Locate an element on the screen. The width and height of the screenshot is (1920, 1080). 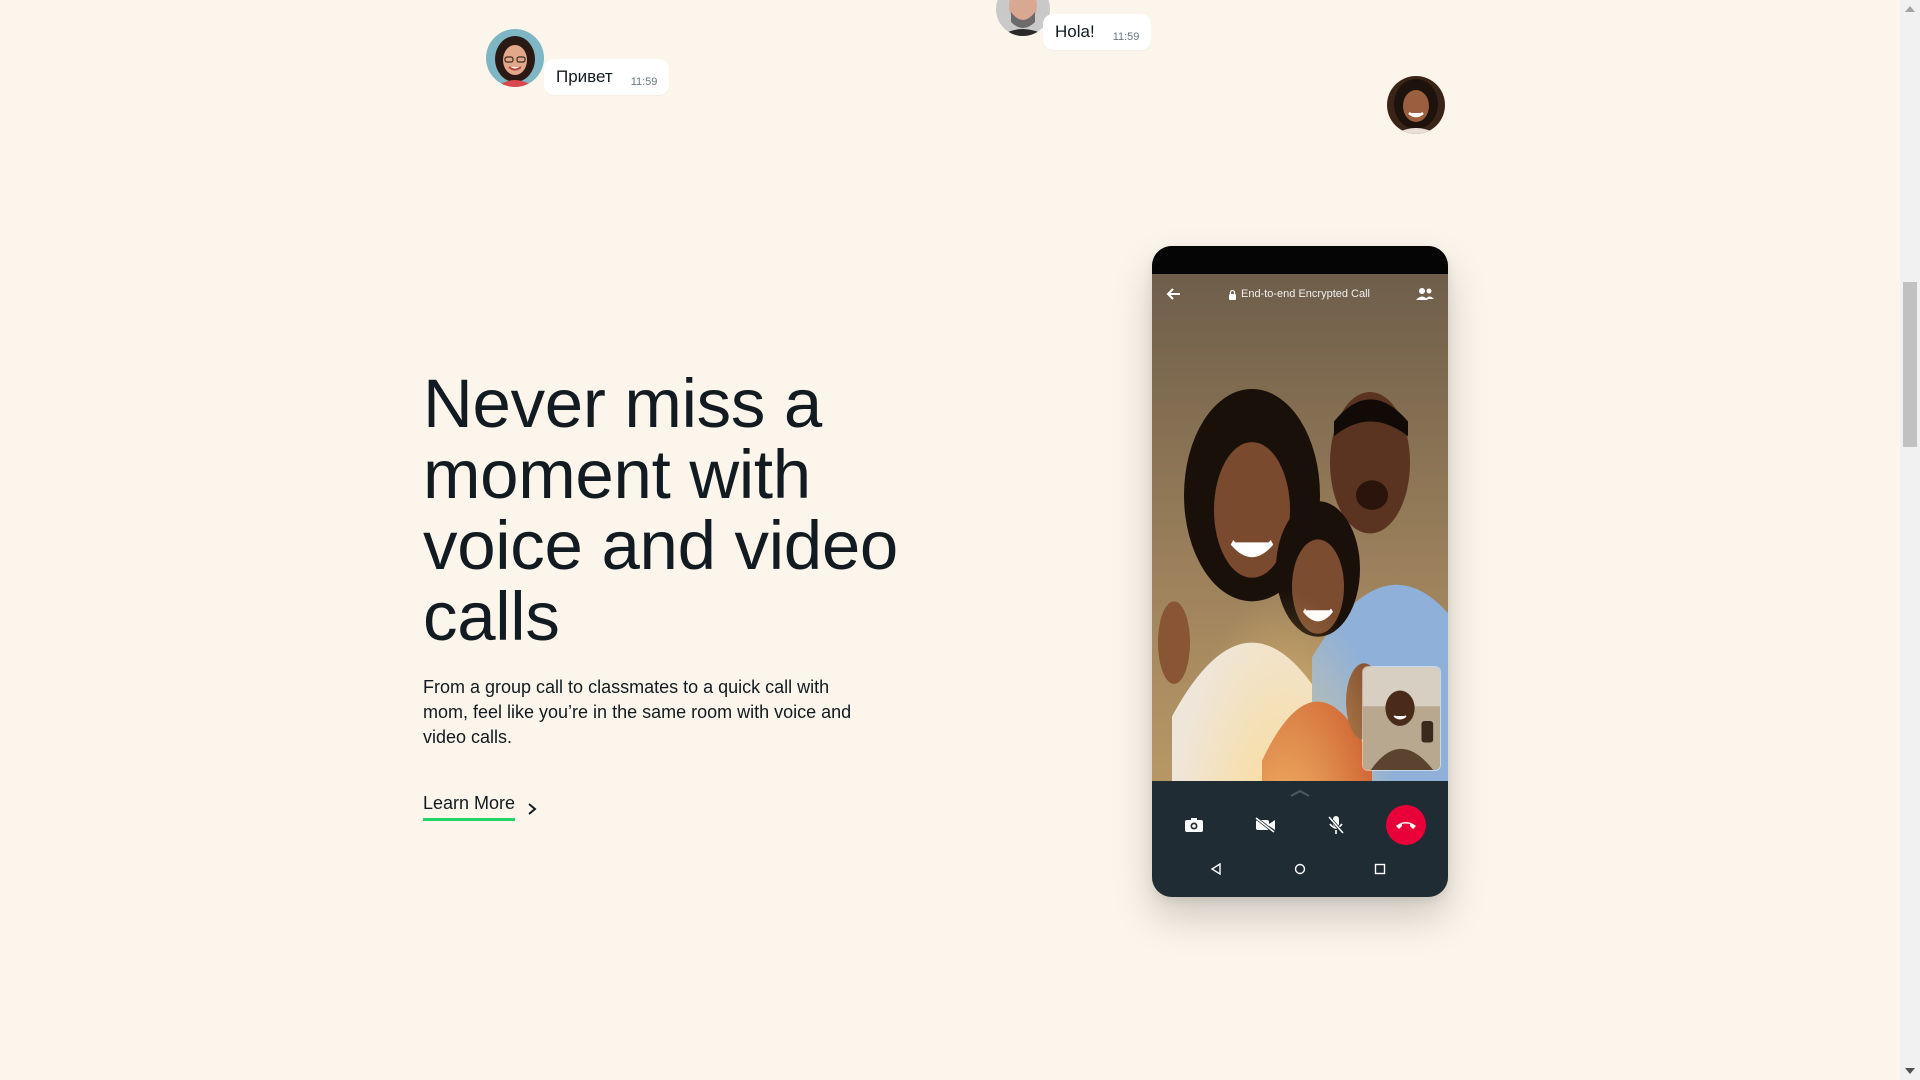
chat-bubble-2: Hola! 11:59 is located at coordinates (1097, 32).